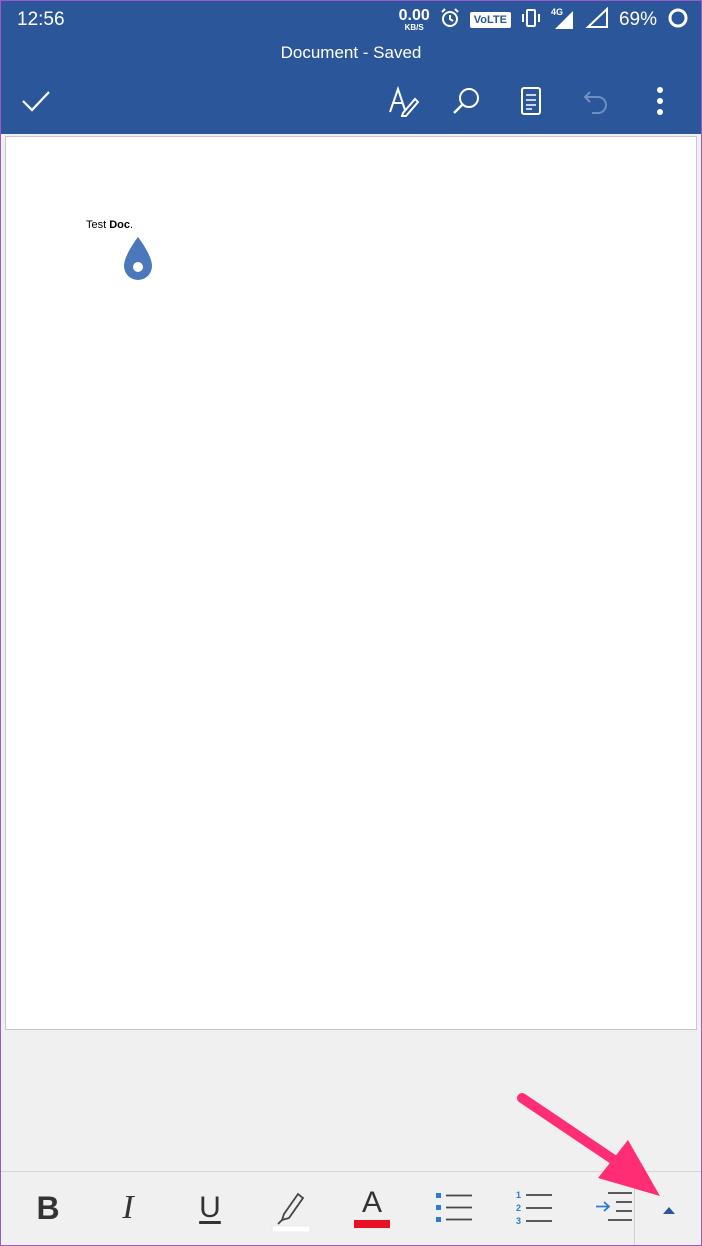 Image resolution: width=702 pixels, height=1246 pixels. Describe the element at coordinates (634, 1208) in the screenshot. I see `toolbar-separator` at that location.